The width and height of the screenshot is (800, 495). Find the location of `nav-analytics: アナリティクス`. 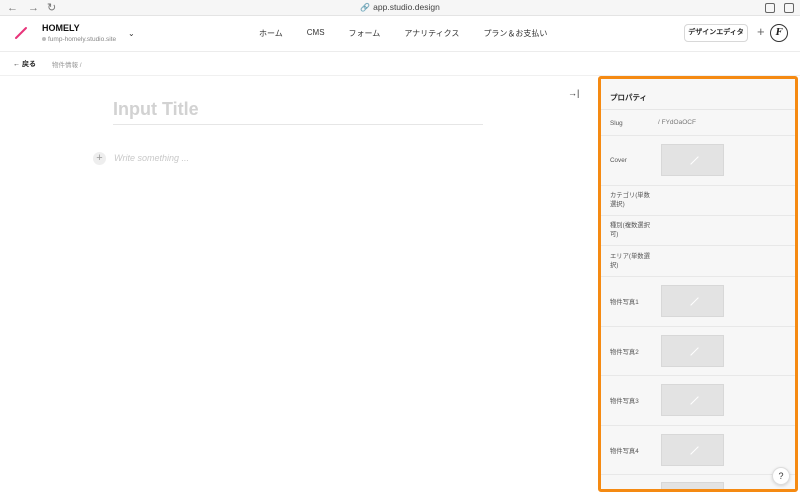

nav-analytics: アナリティクス is located at coordinates (431, 33).